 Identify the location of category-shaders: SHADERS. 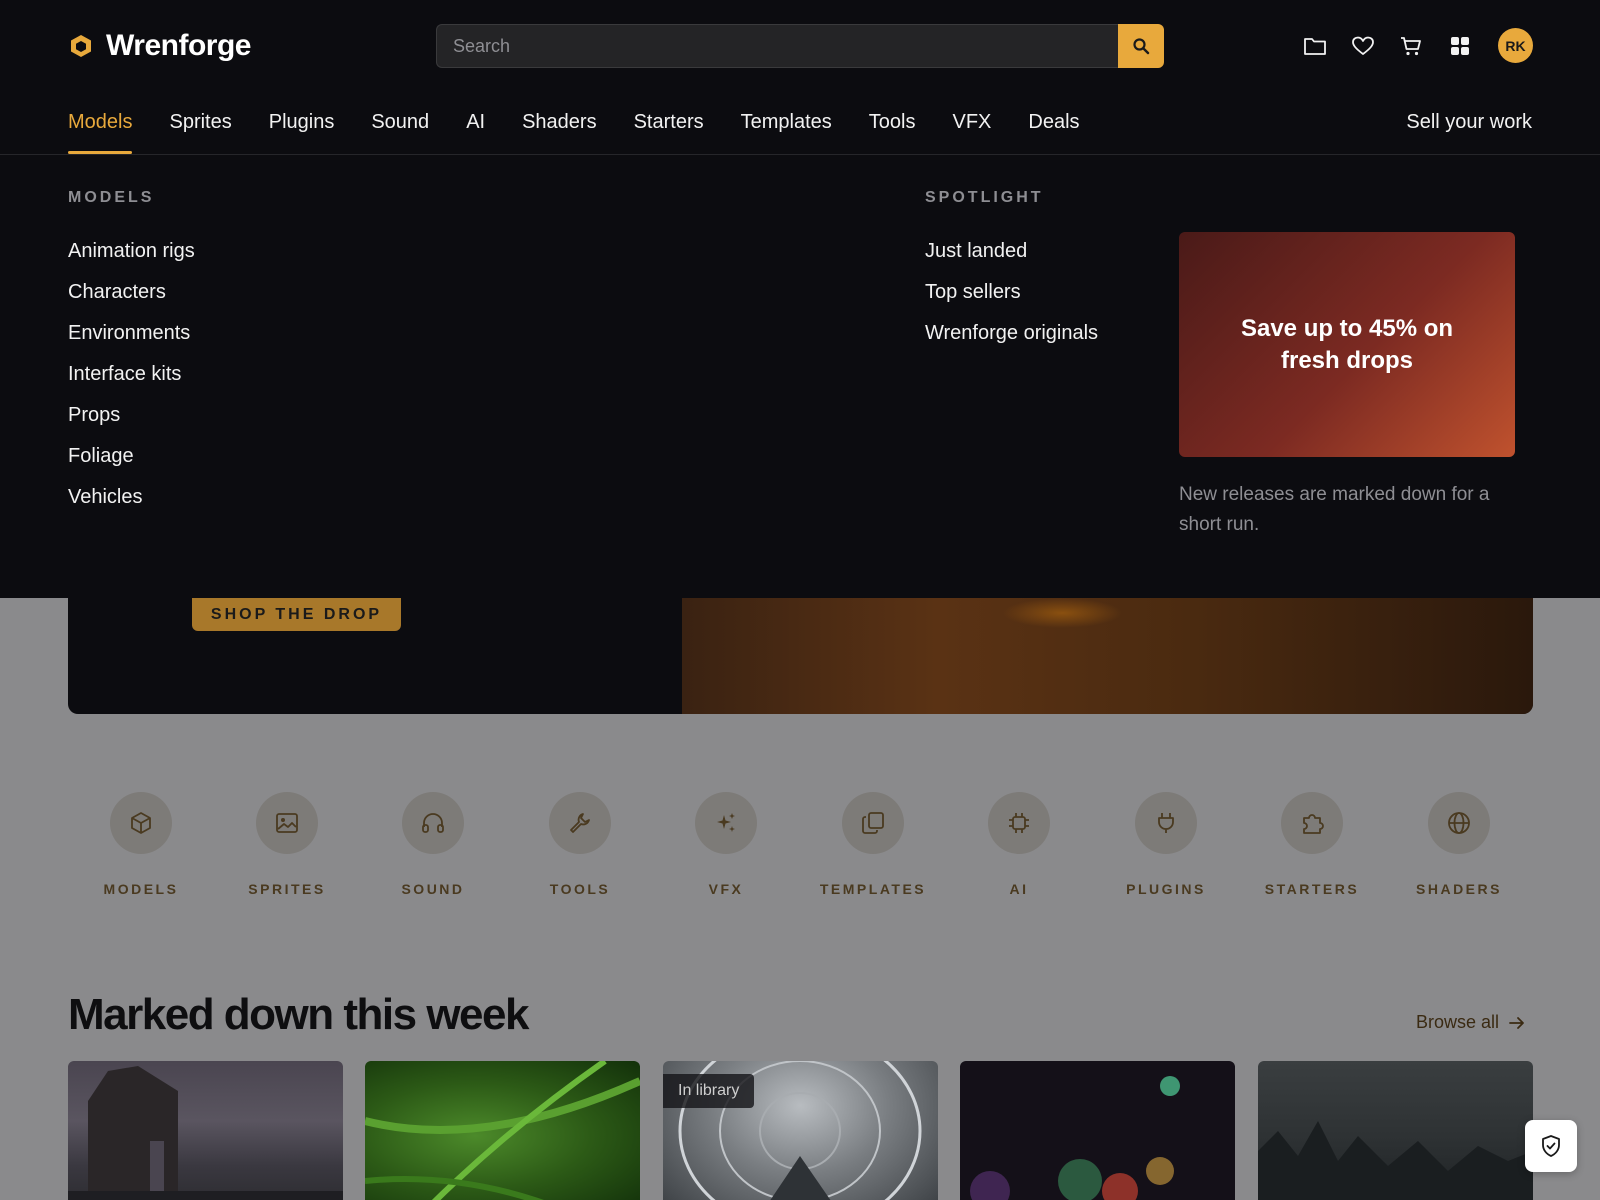
(1459, 844).